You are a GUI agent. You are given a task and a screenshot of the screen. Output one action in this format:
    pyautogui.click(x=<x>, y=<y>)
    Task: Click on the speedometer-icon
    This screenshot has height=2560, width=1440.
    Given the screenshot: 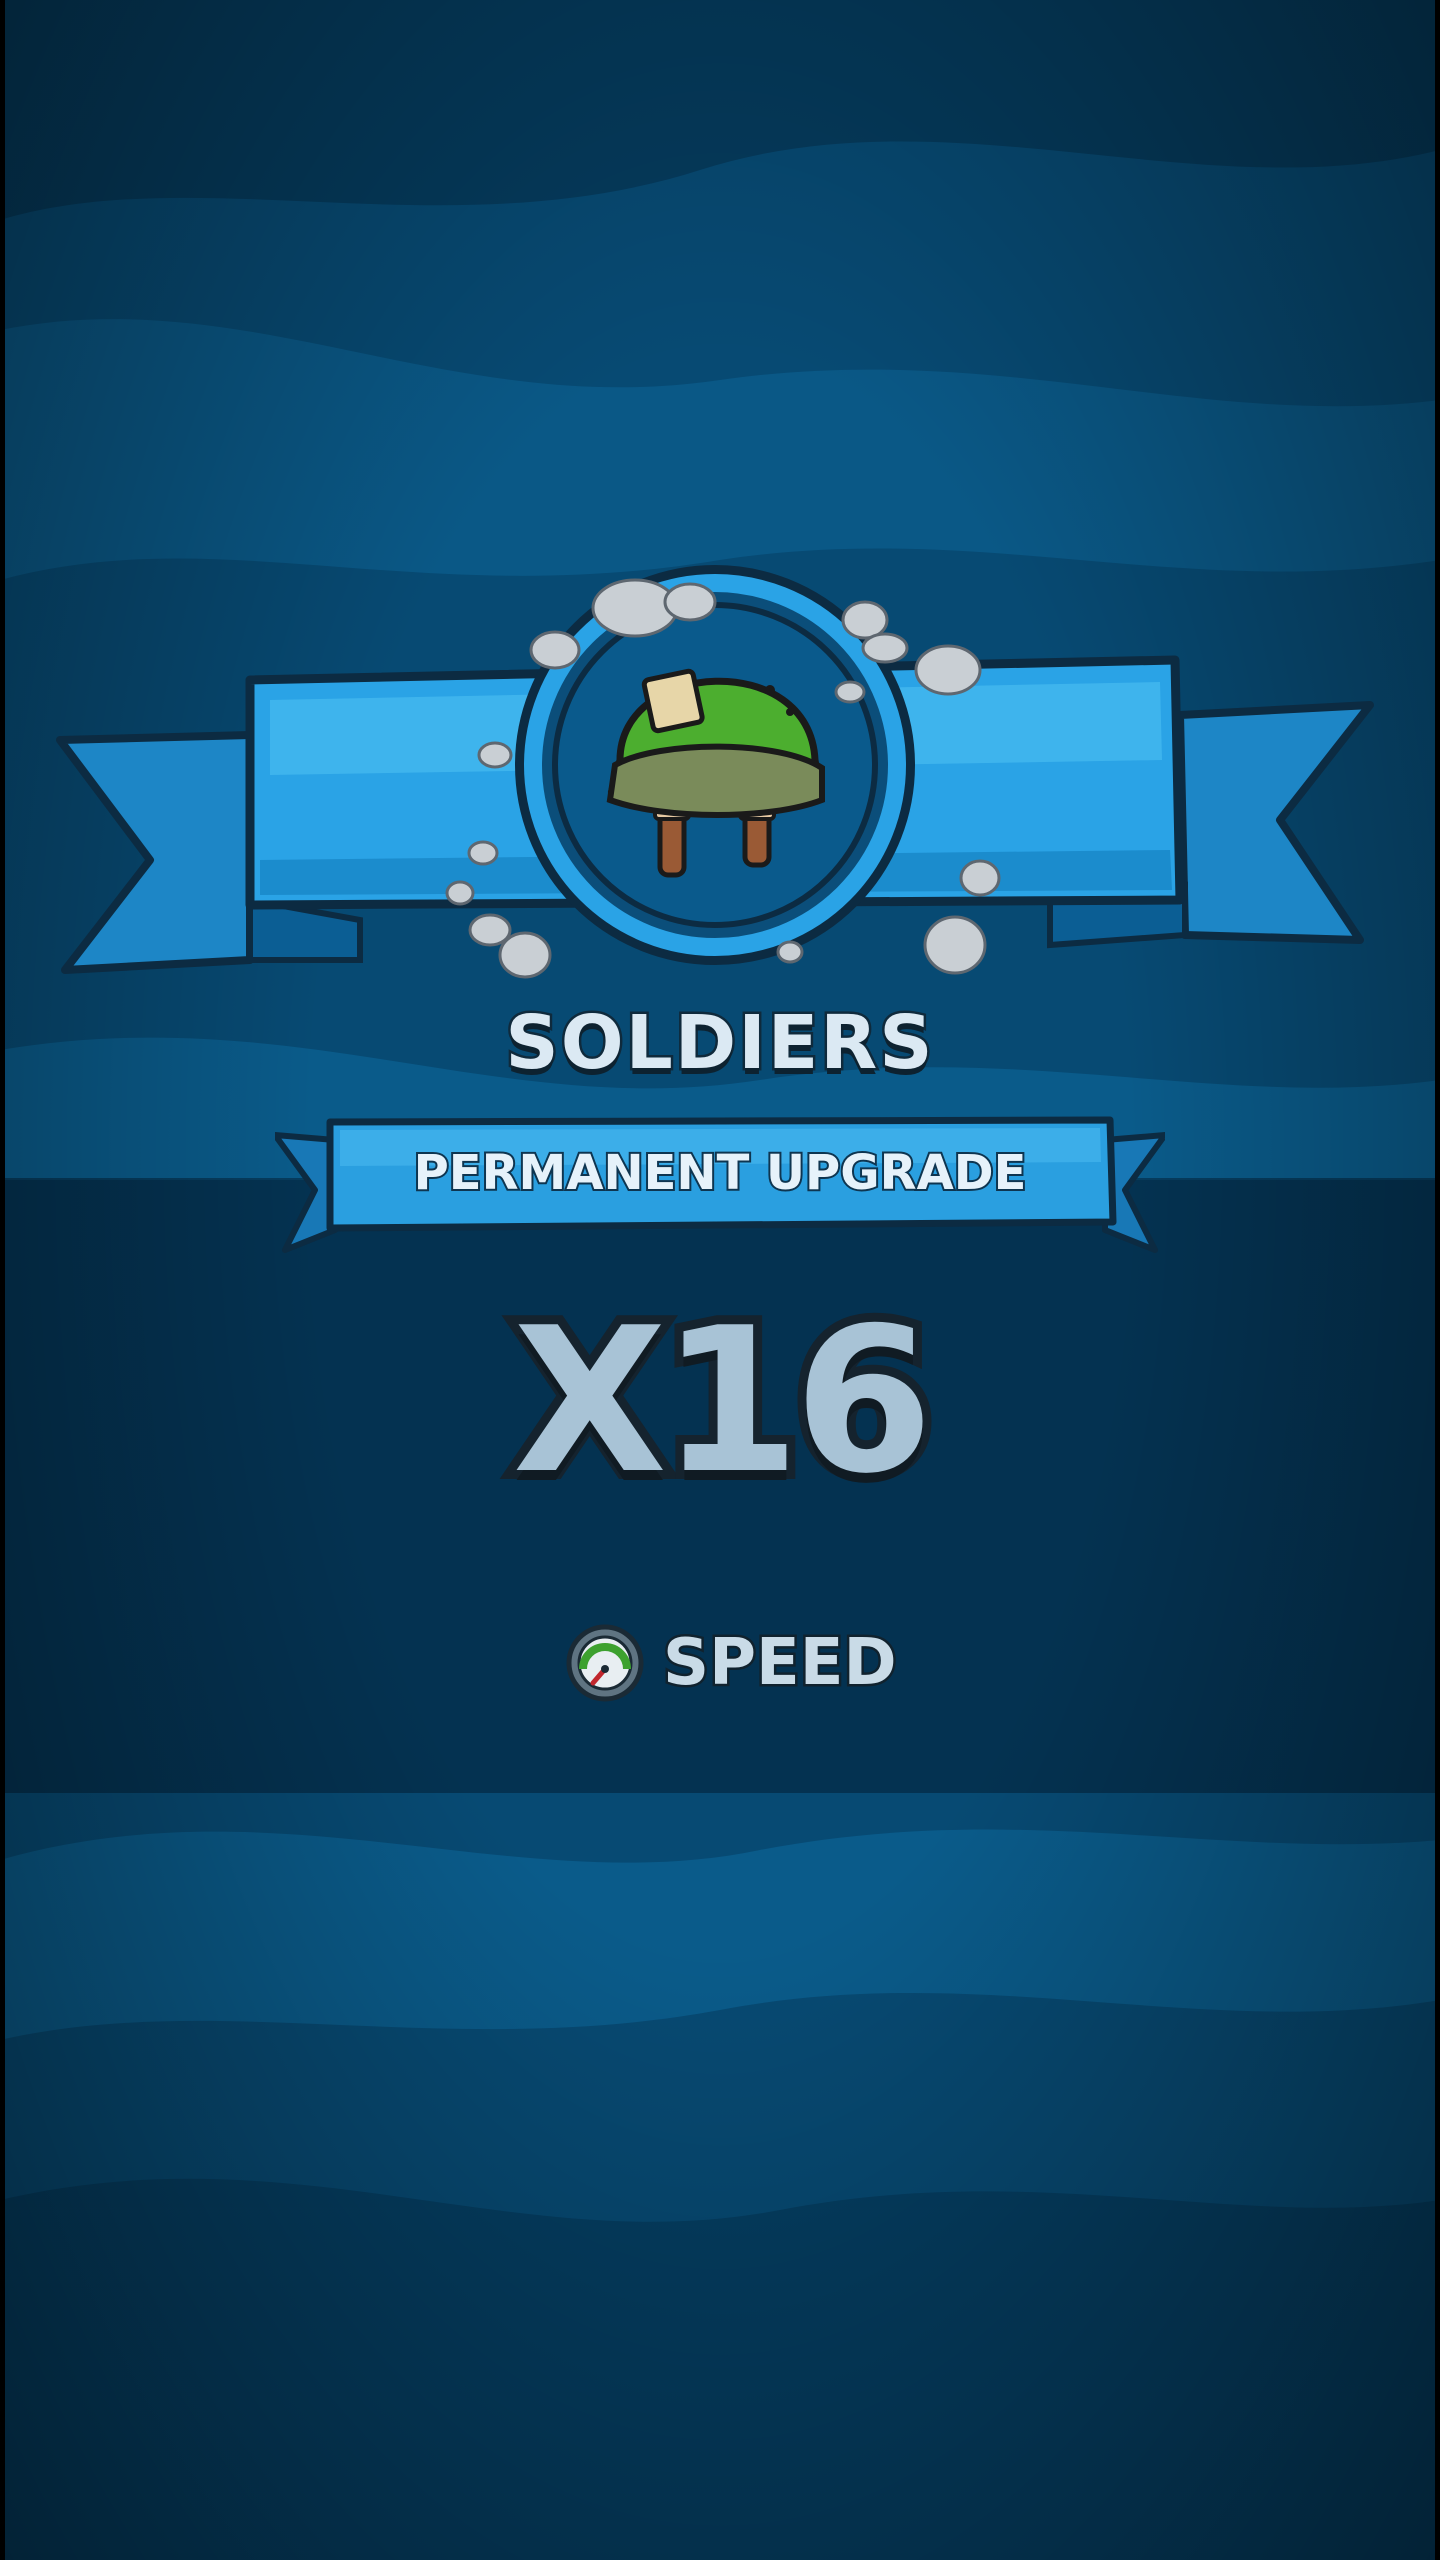 What is the action you would take?
    pyautogui.click(x=605, y=1663)
    